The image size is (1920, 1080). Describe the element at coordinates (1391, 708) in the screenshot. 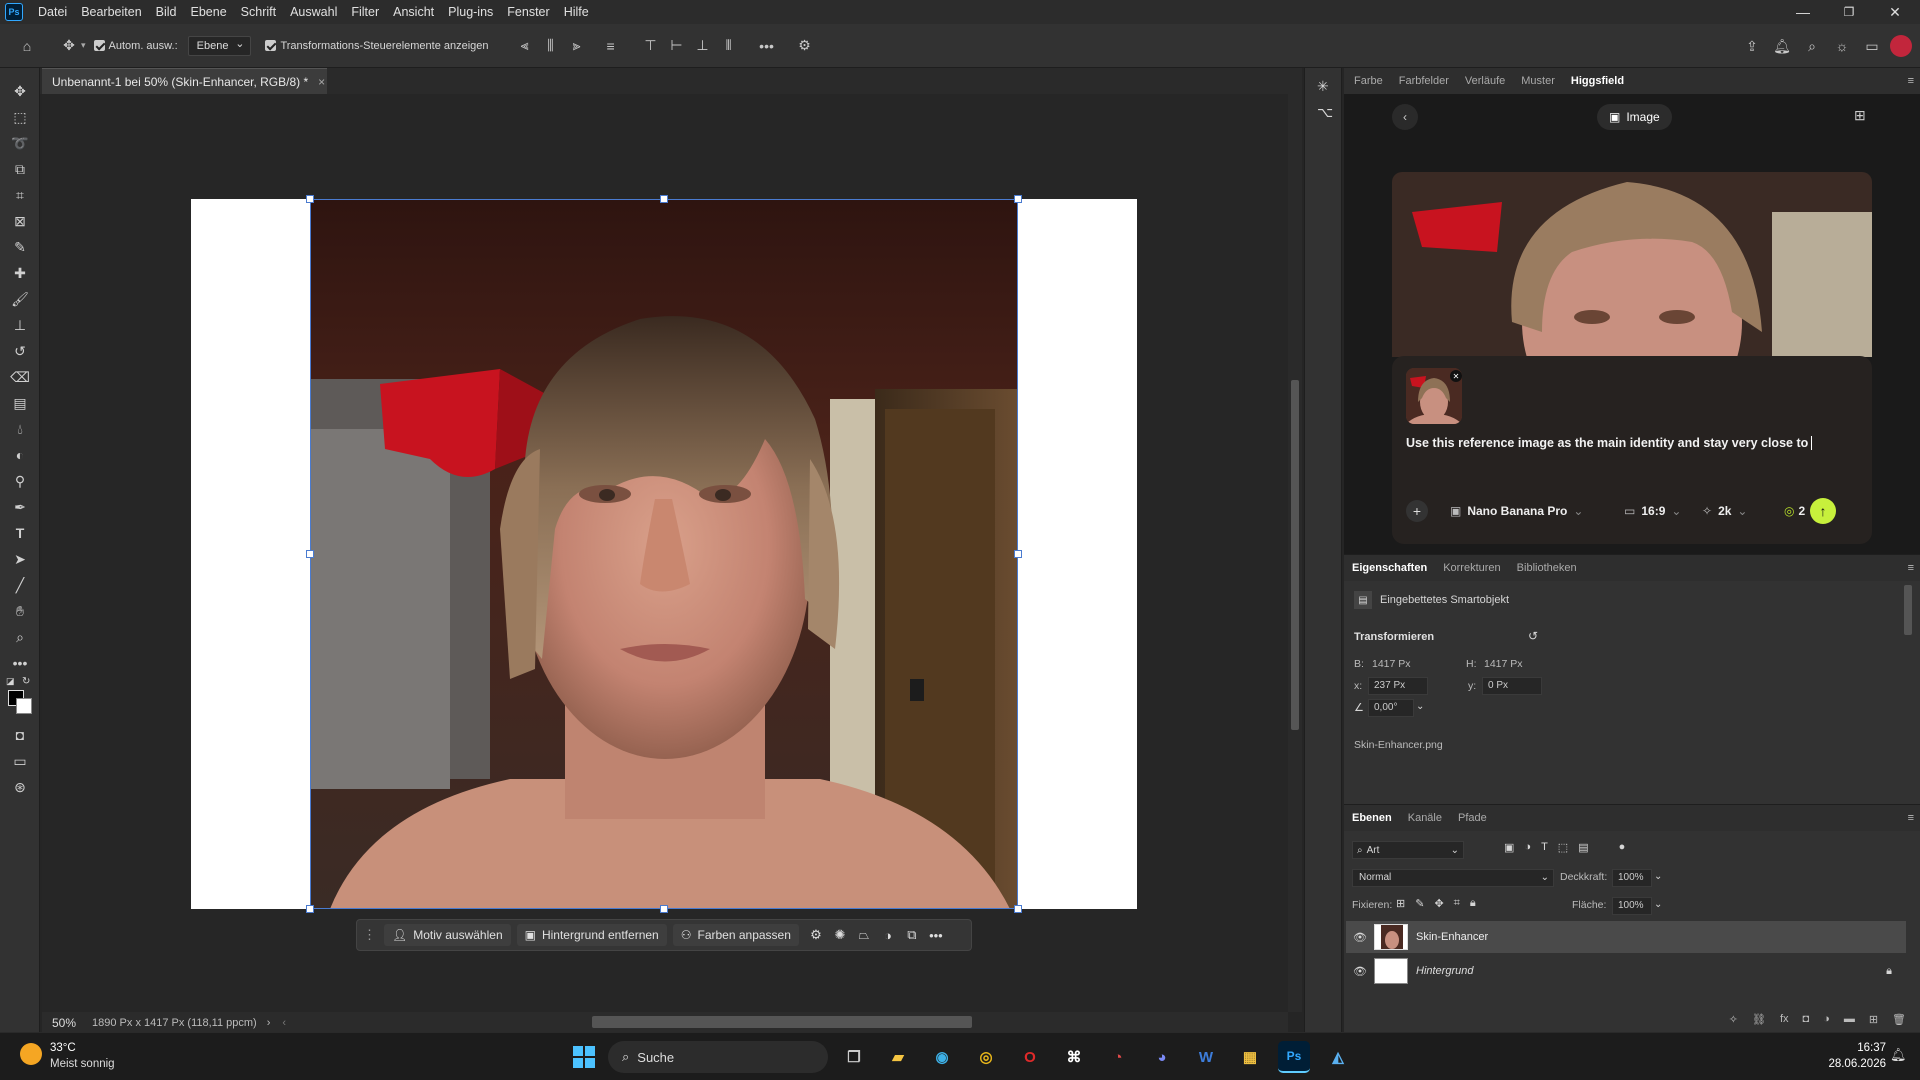

I see `angle-field: 0,00°` at that location.